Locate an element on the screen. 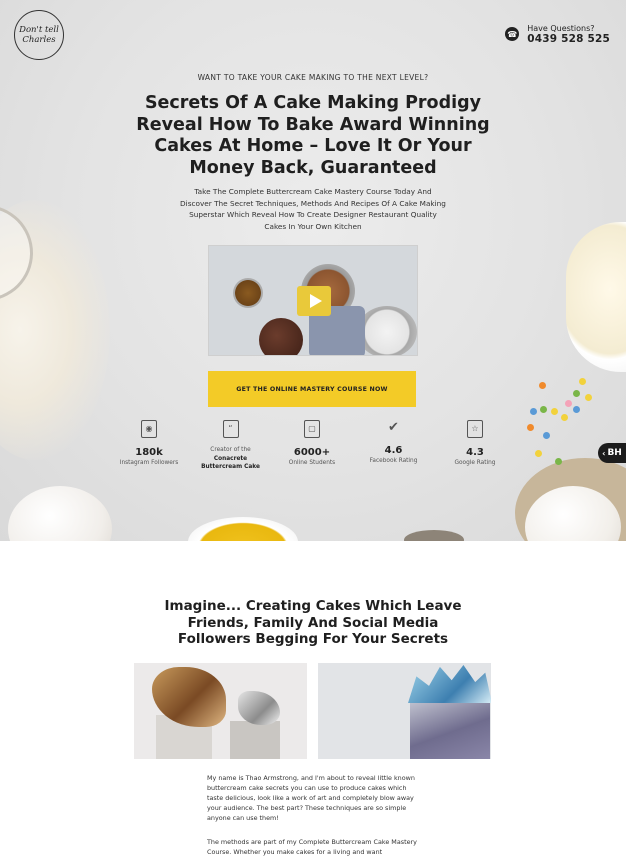 This screenshot has height=857, width=626. stat-students: ▢ 6000+ Online Students is located at coordinates (312, 446).